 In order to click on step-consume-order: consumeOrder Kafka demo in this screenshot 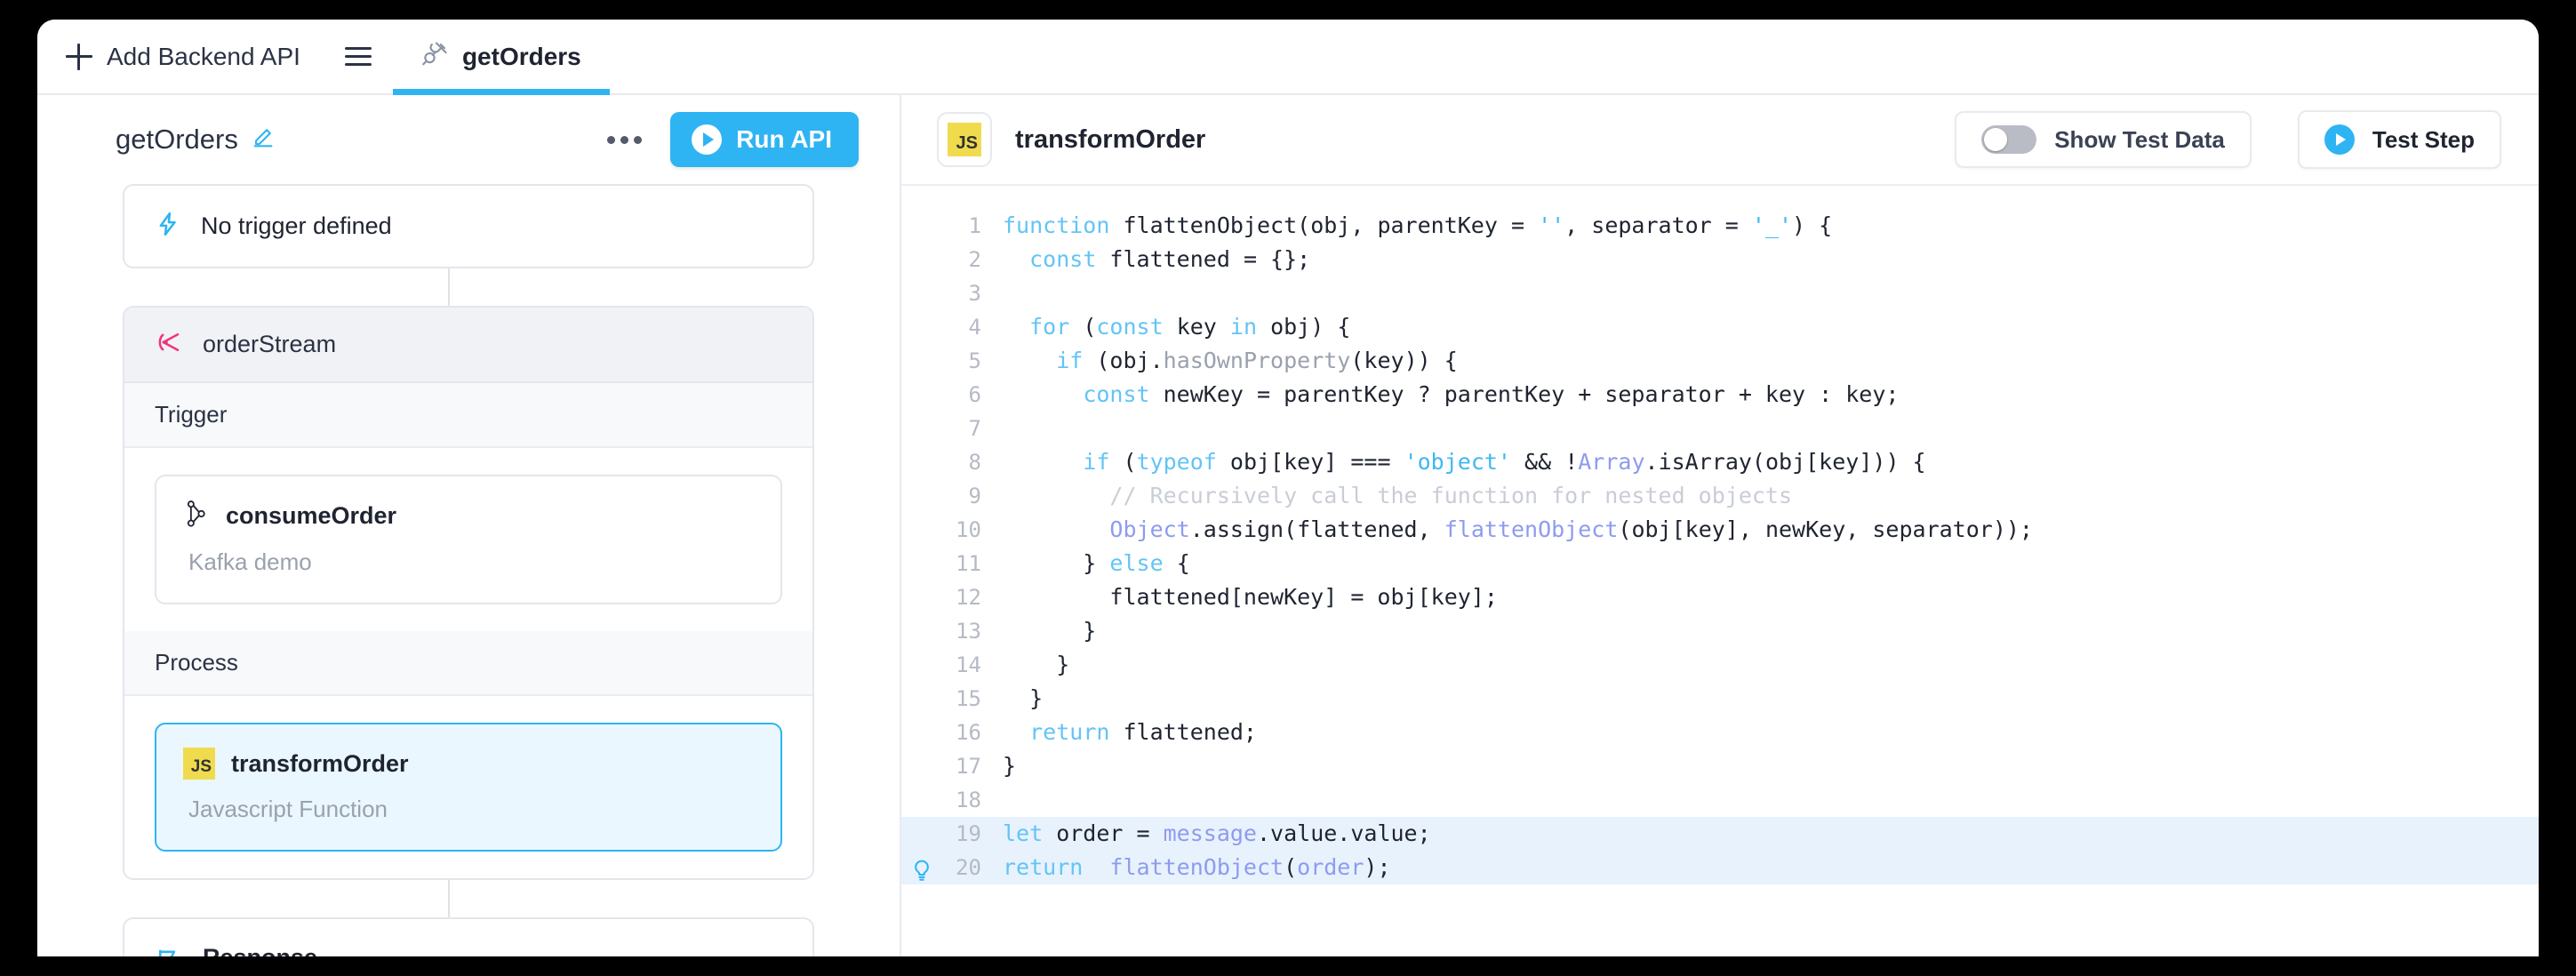, I will do `click(468, 539)`.